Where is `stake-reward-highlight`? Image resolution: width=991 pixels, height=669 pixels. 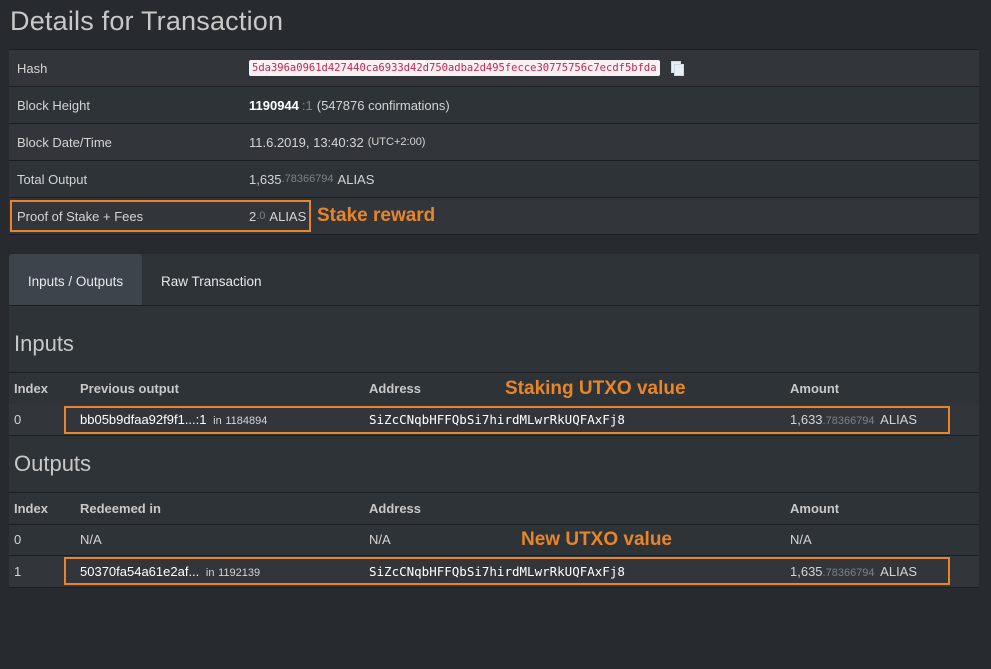 stake-reward-highlight is located at coordinates (160, 216).